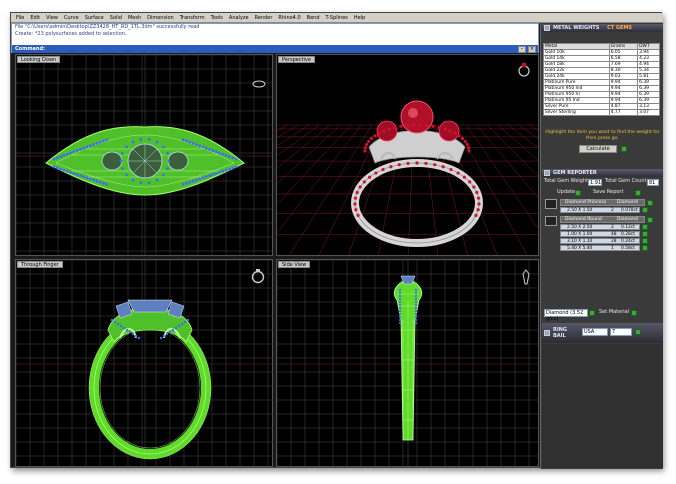 Image resolution: width=676 pixels, height=484 pixels. What do you see at coordinates (638, 332) in the screenshot?
I see `ring-bail-go-icon` at bounding box center [638, 332].